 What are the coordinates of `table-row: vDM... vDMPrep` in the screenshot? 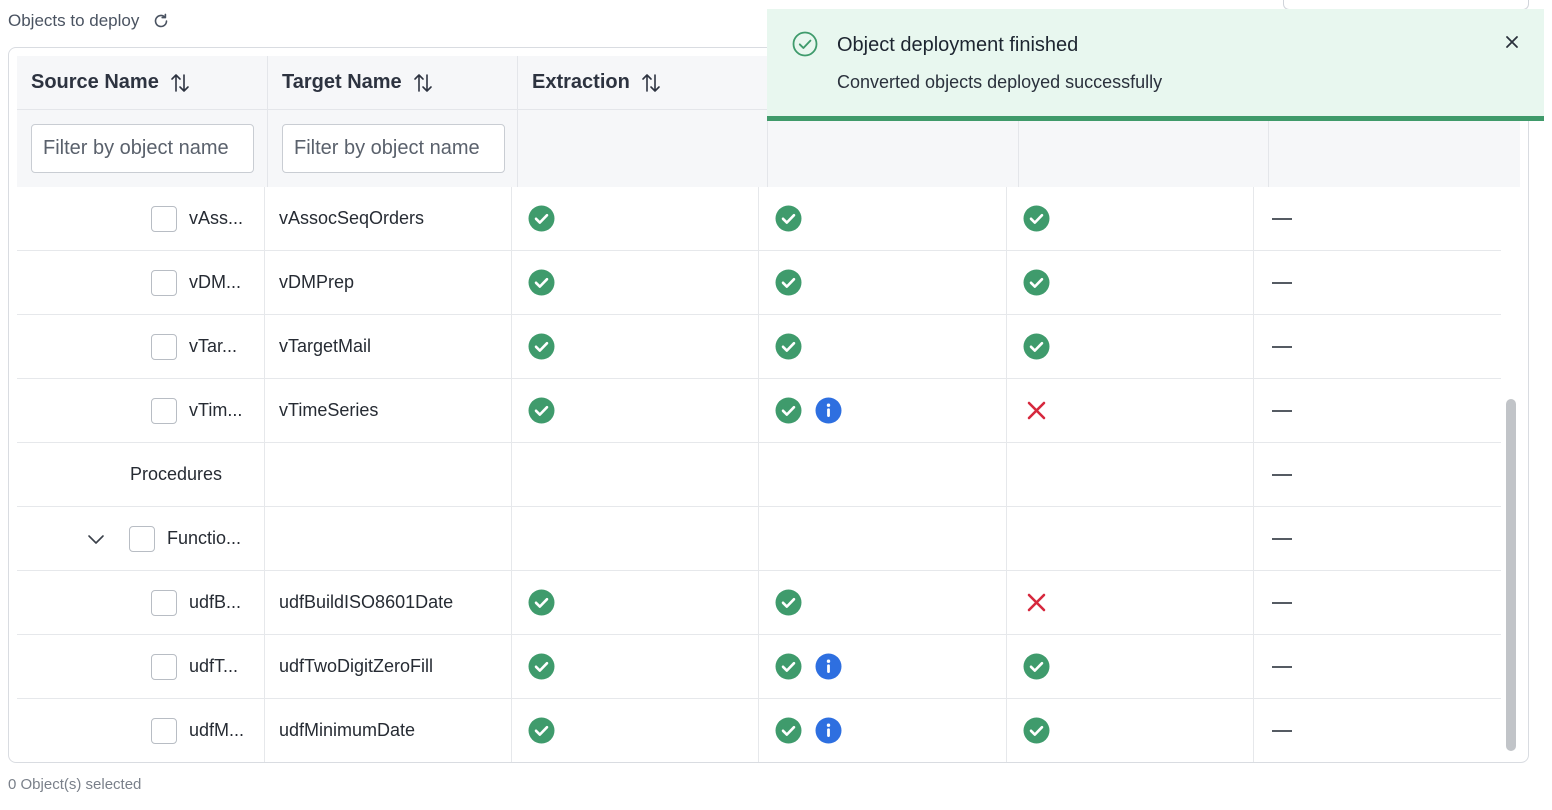 It's located at (759, 283).